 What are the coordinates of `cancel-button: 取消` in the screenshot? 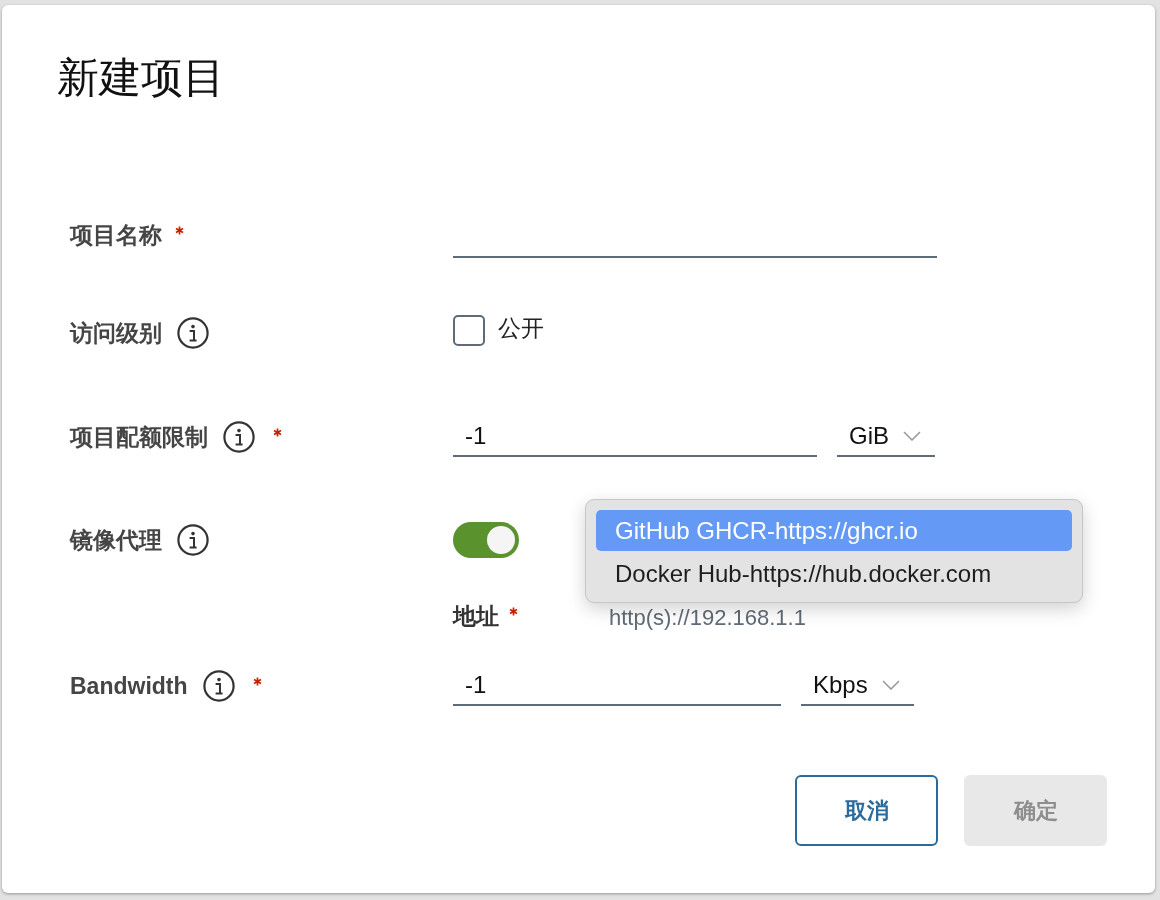 It's located at (866, 810).